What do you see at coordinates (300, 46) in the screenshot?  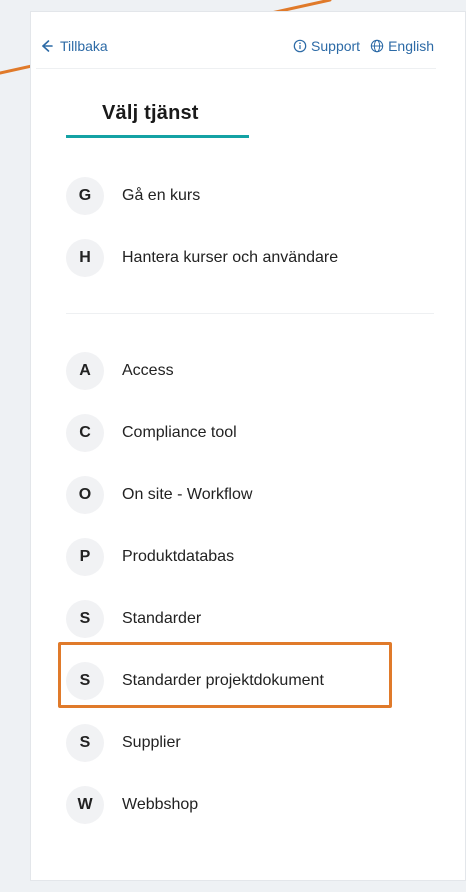 I see `info-icon` at bounding box center [300, 46].